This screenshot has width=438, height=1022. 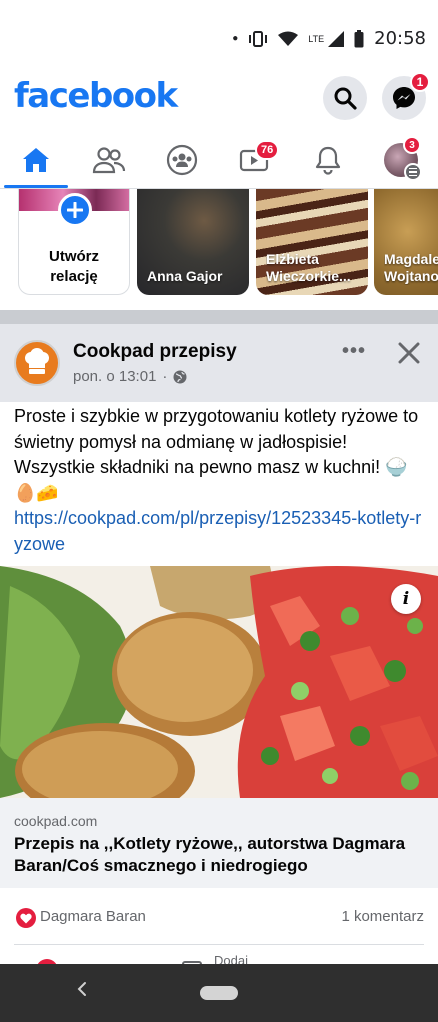 I want to click on menu-lines-icon, so click(x=413, y=172).